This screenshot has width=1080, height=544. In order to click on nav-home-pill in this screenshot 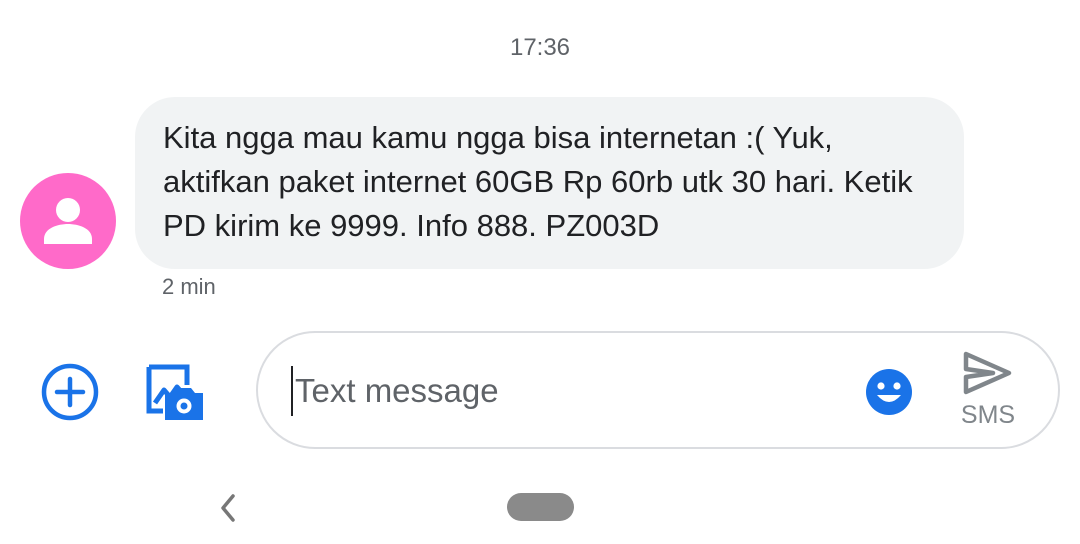, I will do `click(540, 507)`.